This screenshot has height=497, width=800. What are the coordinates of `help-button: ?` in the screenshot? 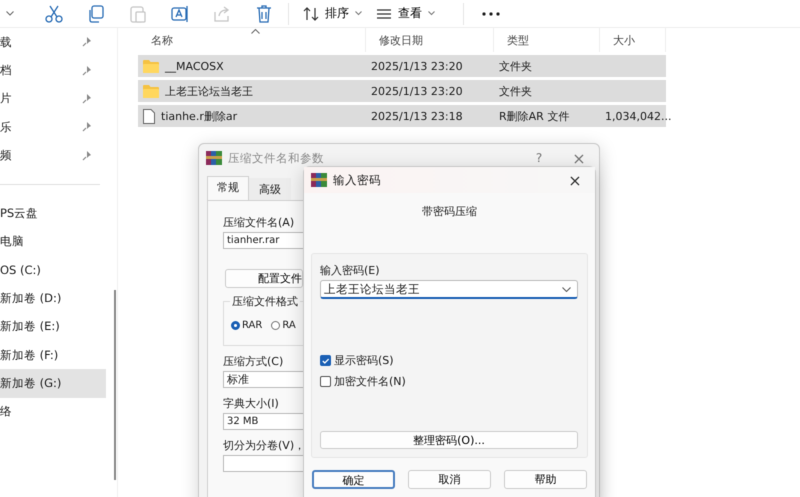 It's located at (539, 158).